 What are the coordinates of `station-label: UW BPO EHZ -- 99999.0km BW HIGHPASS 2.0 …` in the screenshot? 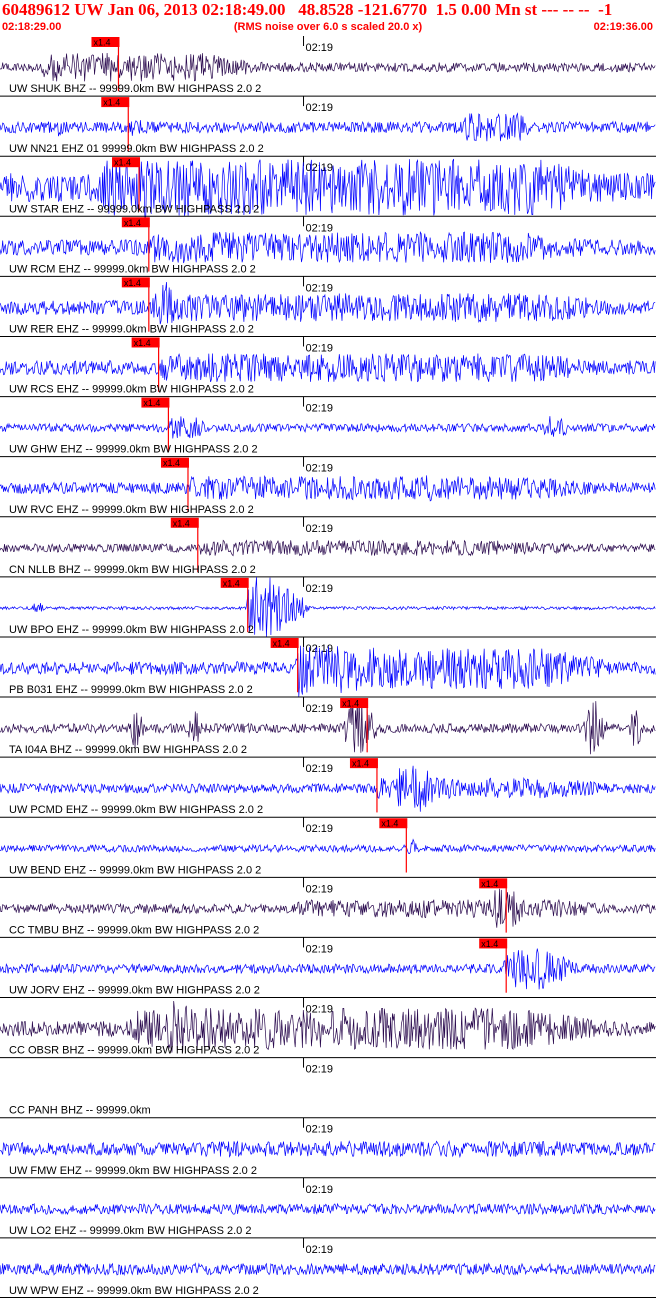 It's located at (131, 630).